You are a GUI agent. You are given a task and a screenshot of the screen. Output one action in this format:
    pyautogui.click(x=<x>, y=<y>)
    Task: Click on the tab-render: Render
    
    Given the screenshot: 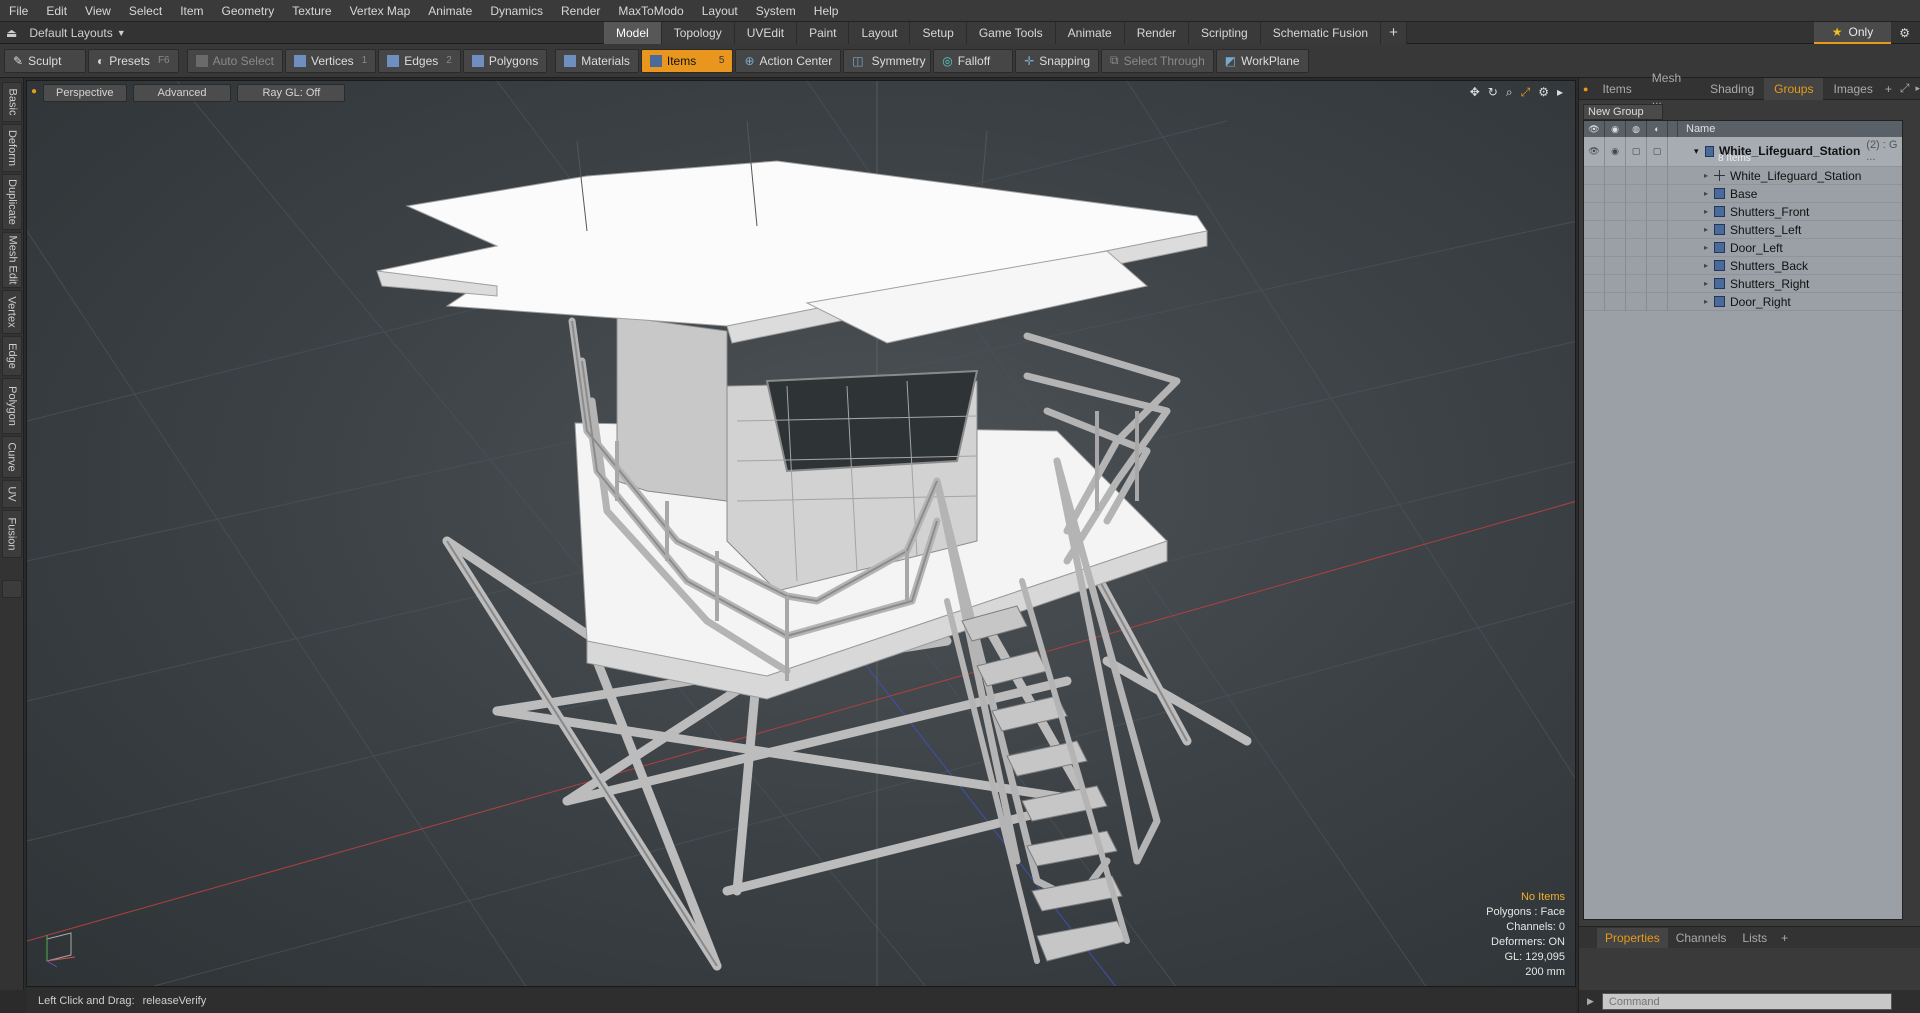 What is the action you would take?
    pyautogui.click(x=1157, y=33)
    